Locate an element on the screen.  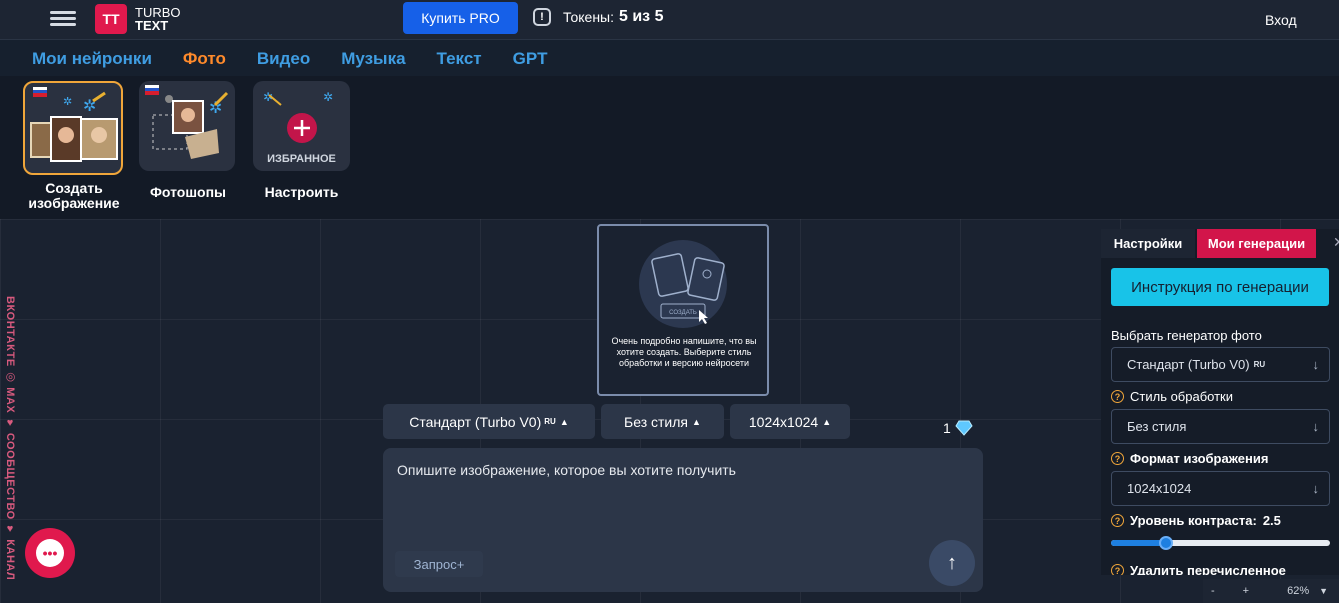
contrast-slider-handle is located at coordinates (1165, 543).